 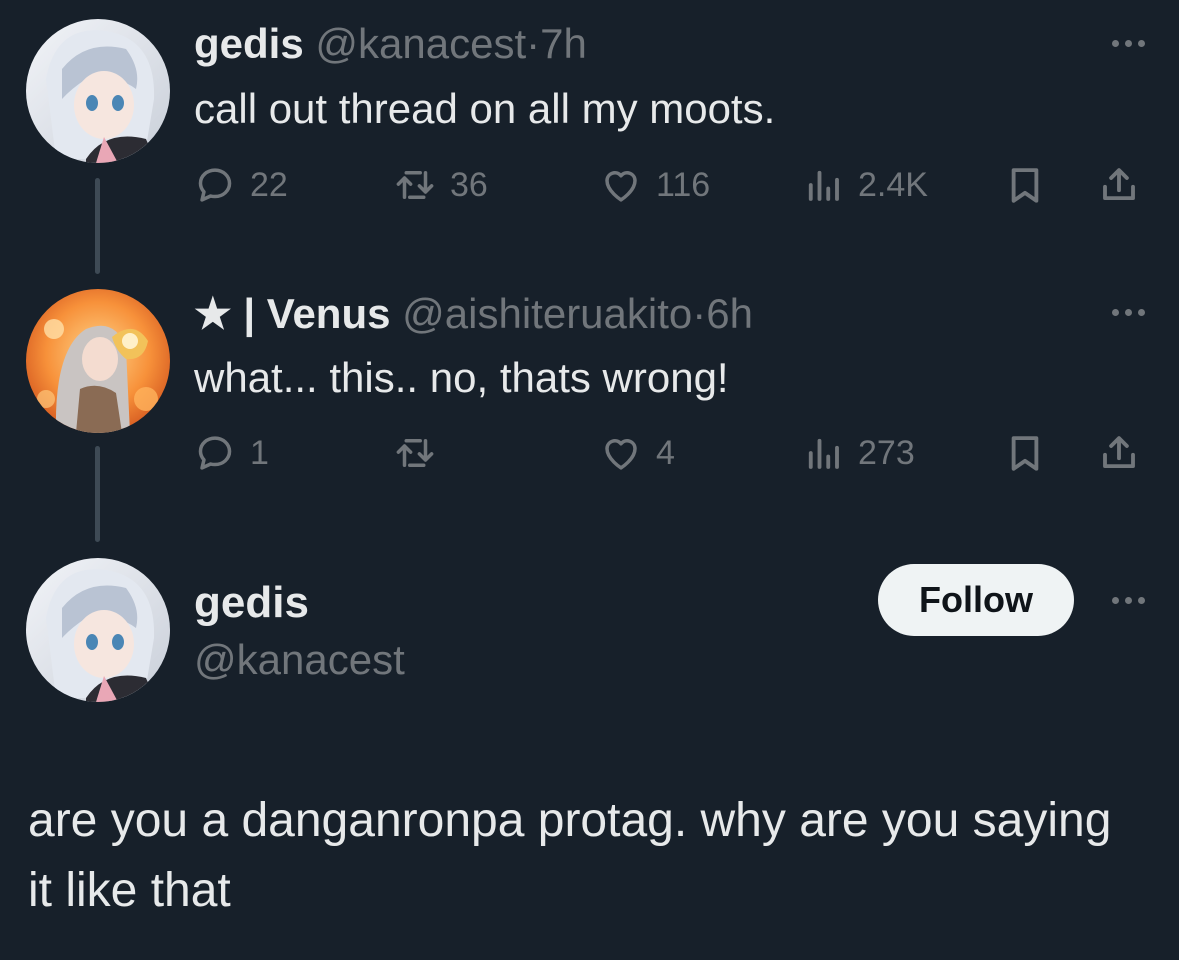 I want to click on action-bar: 22 36 116 2.4K, so click(x=674, y=189).